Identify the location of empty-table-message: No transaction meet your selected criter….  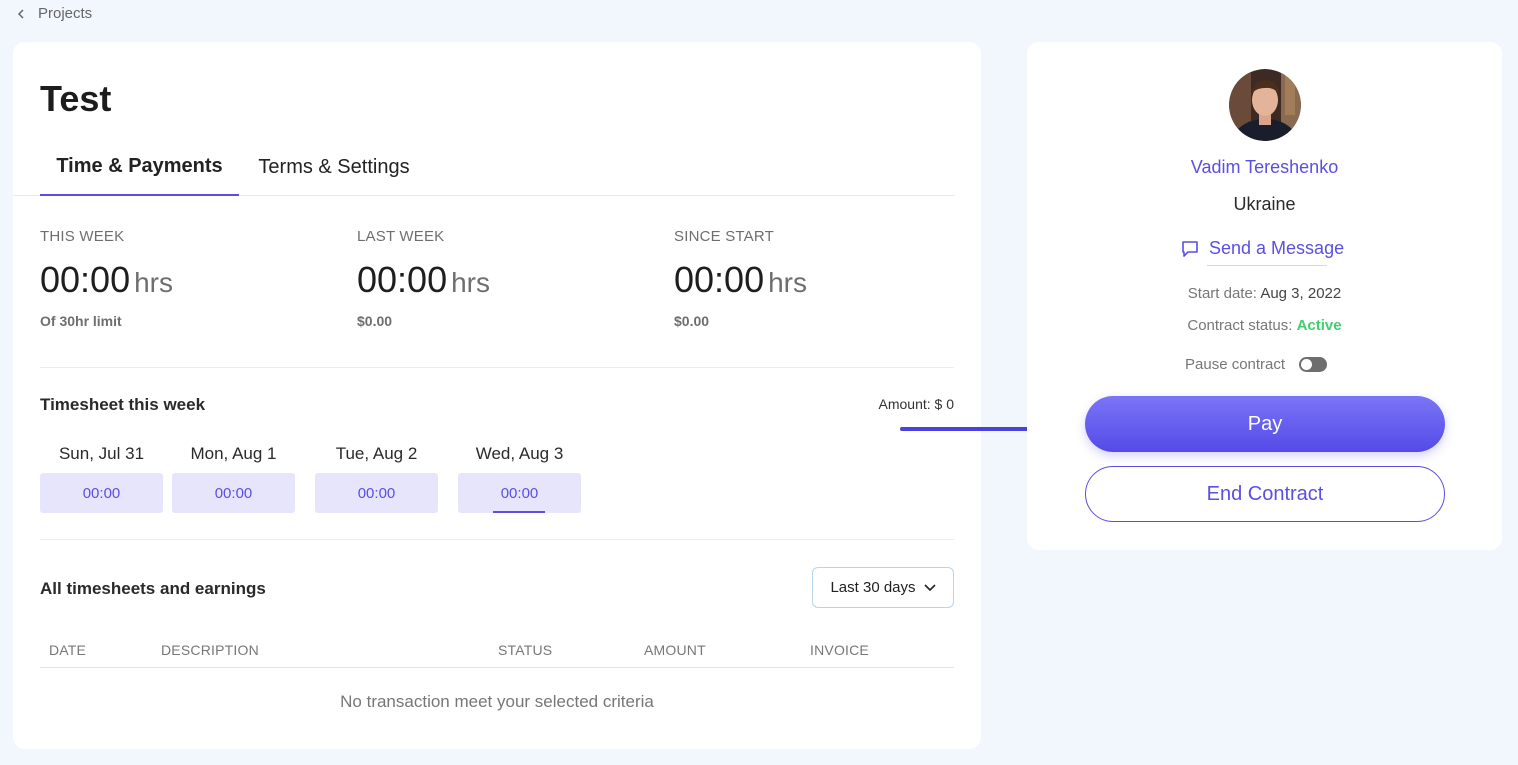
(497, 701).